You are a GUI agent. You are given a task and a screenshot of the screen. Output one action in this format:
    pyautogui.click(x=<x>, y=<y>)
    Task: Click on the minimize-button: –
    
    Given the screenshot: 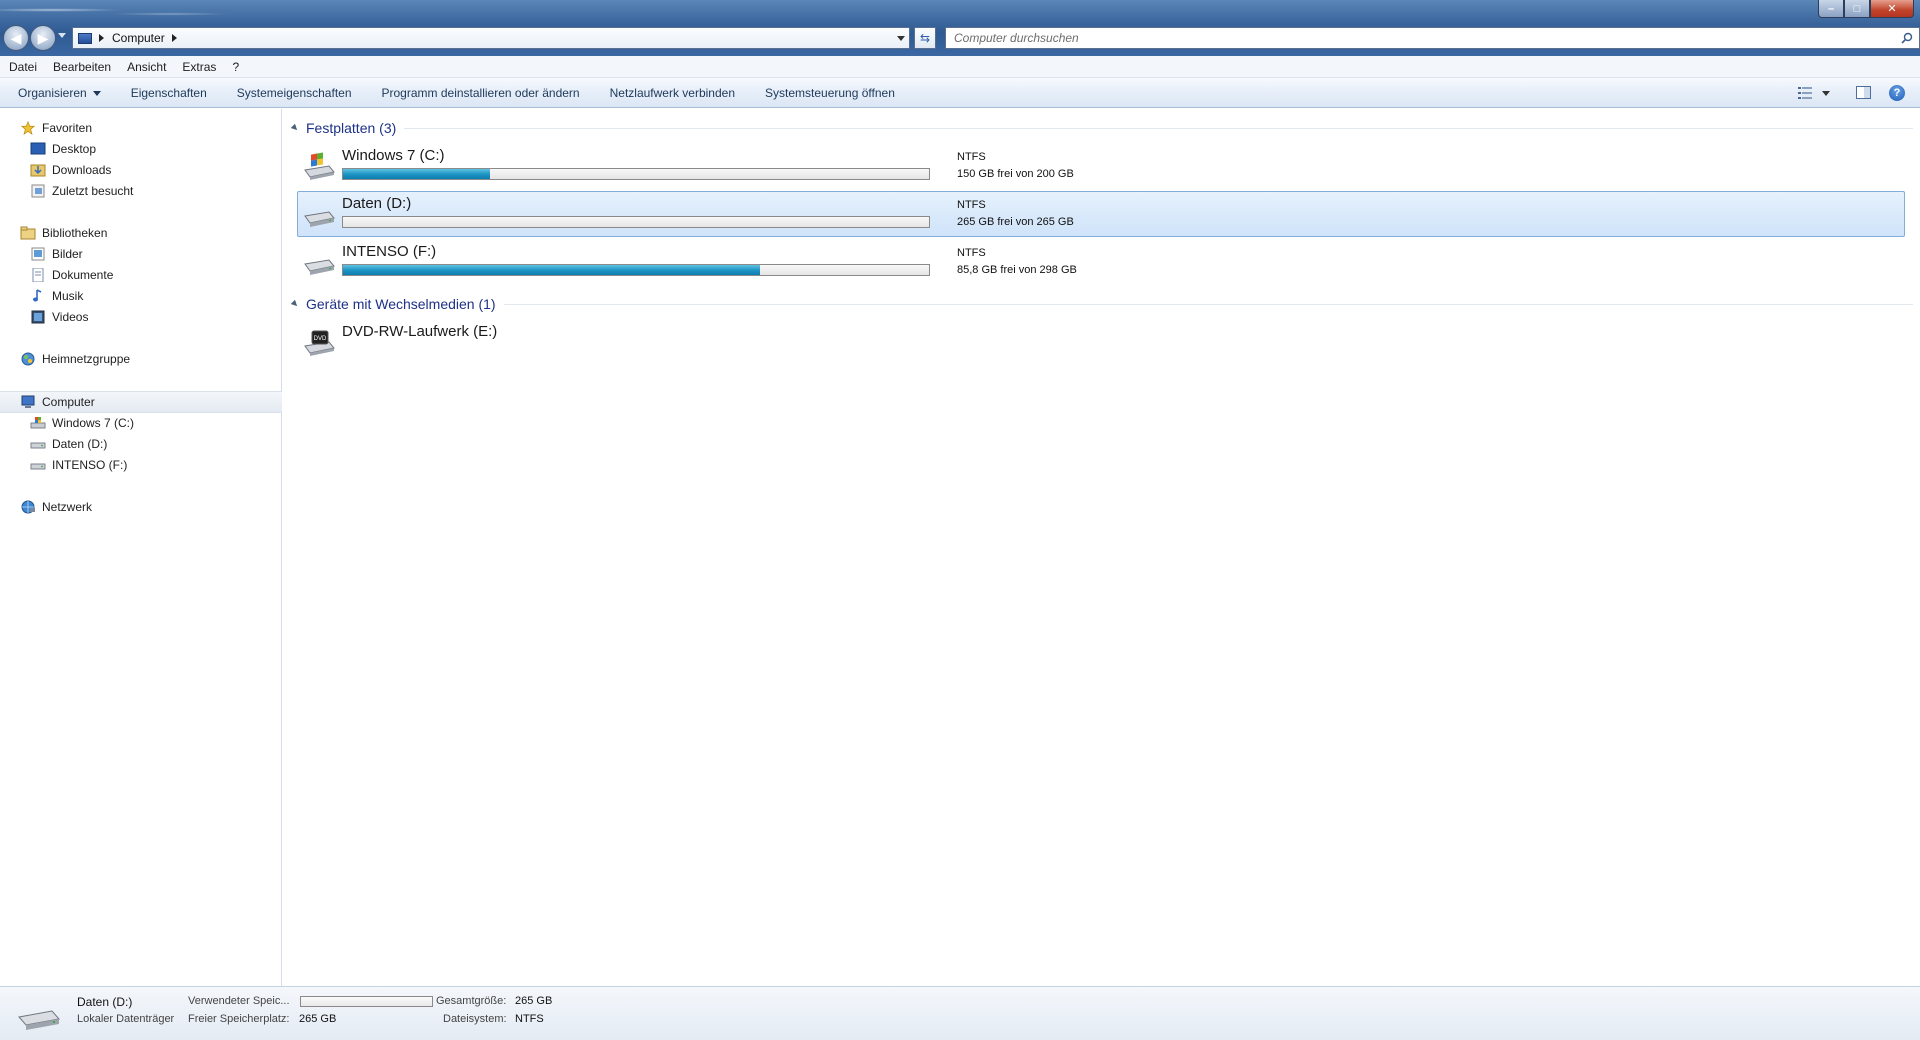 What is the action you would take?
    pyautogui.click(x=1831, y=9)
    